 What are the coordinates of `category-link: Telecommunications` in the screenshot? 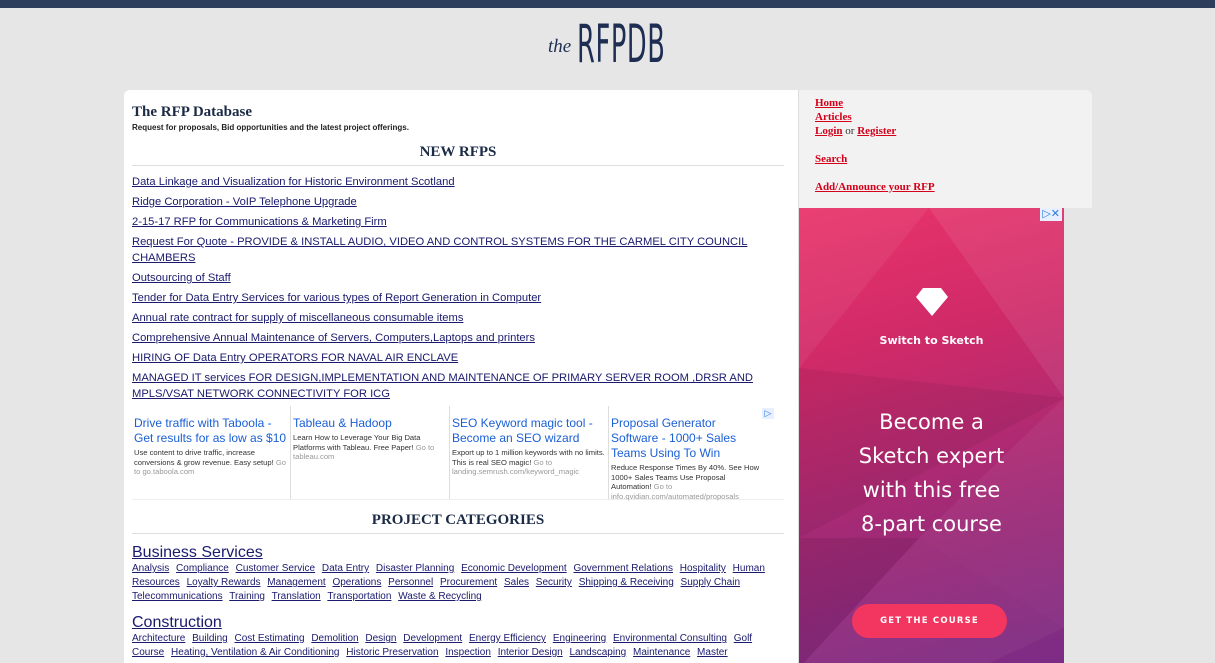 It's located at (177, 596).